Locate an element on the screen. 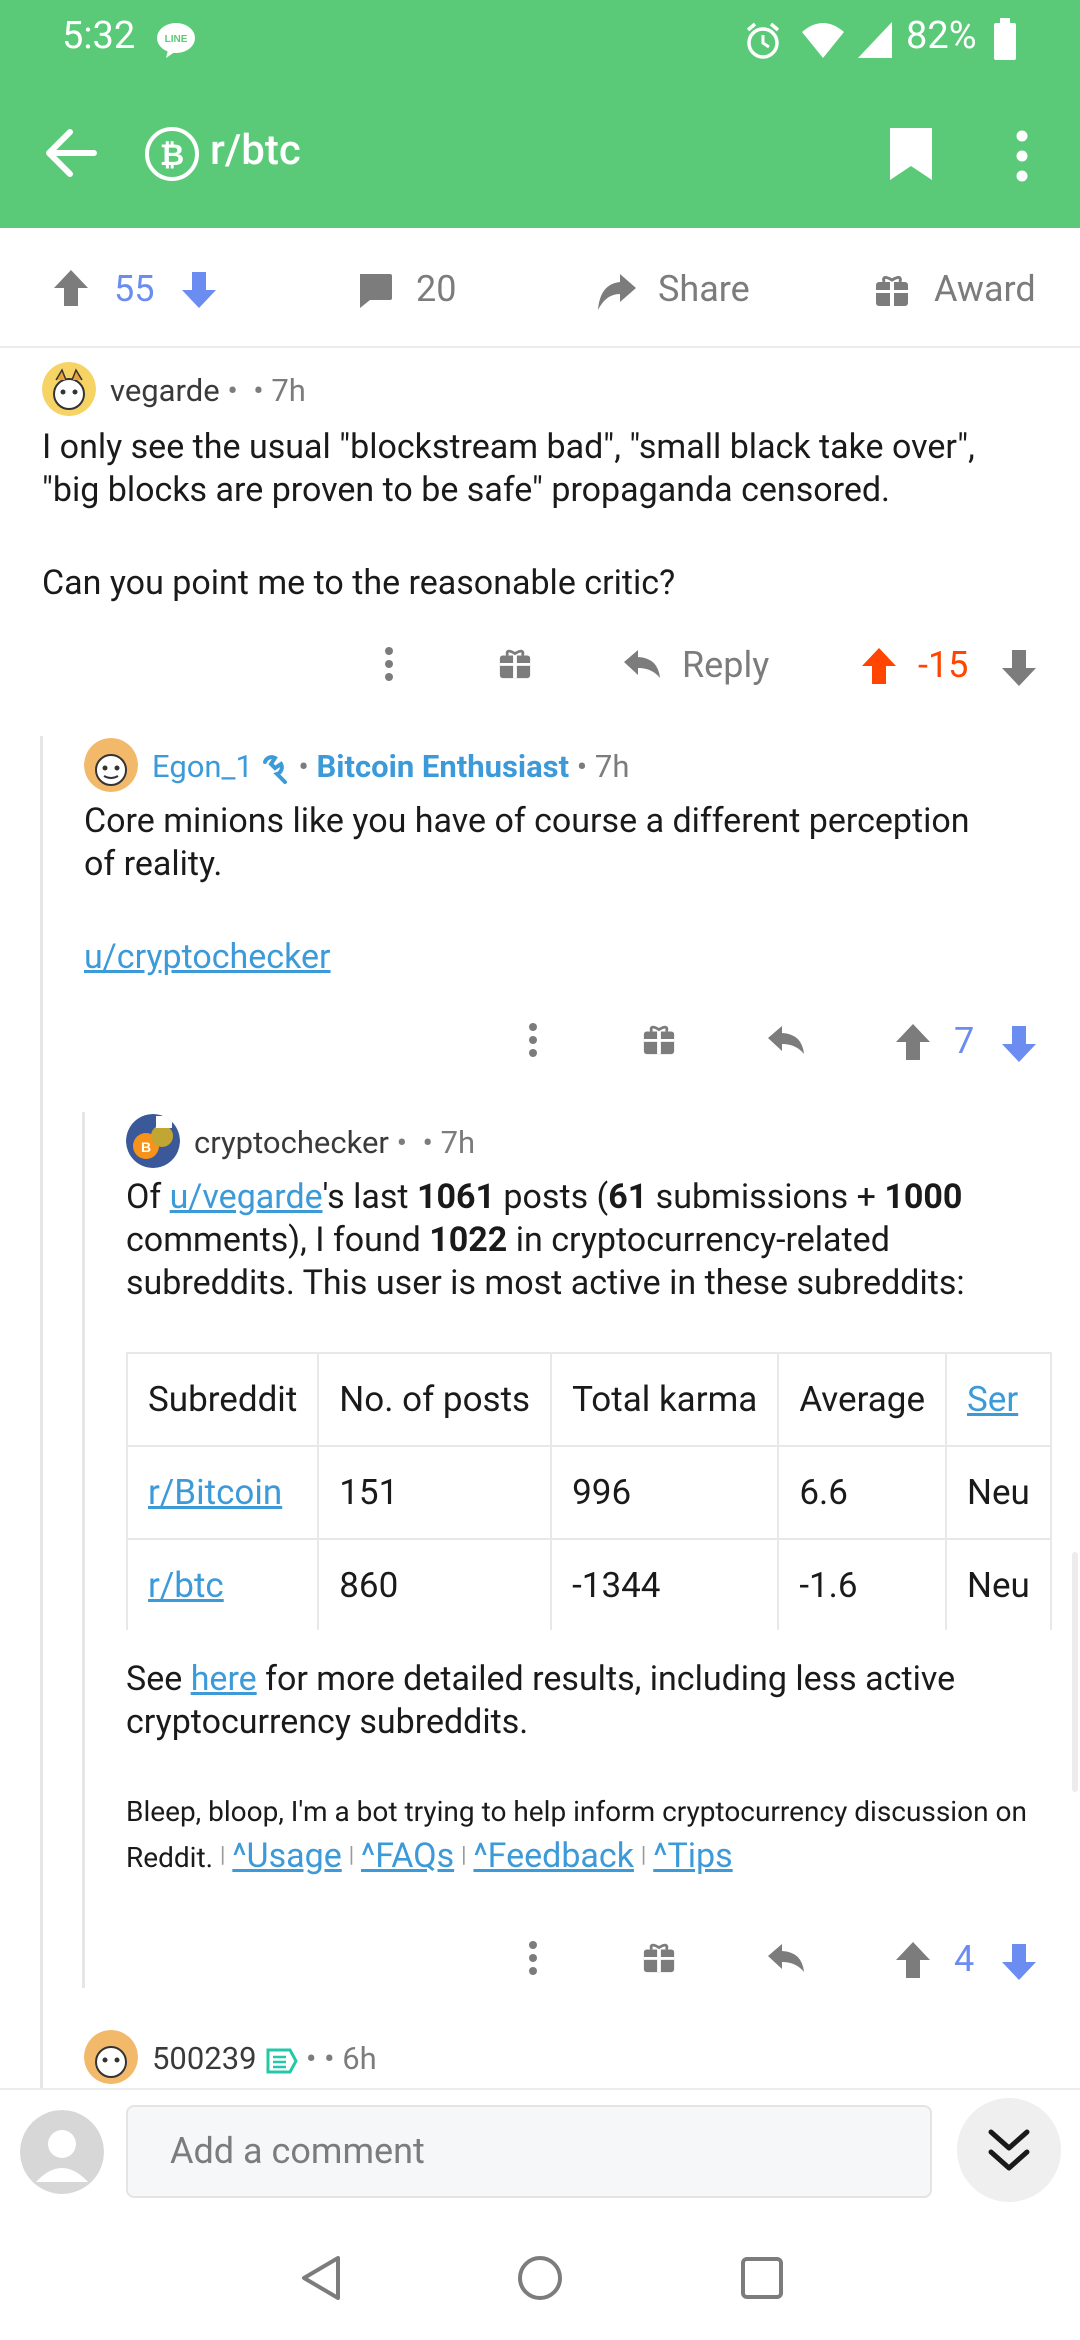 This screenshot has height=2340, width=1080. comment-author: cryptochecker is located at coordinates (291, 1142).